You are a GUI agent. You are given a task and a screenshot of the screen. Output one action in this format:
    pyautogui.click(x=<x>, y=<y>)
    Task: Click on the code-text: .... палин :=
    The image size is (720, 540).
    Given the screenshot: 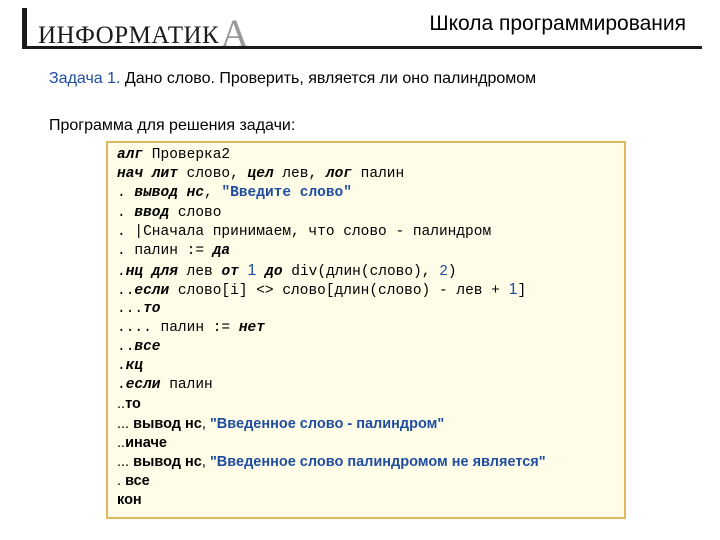 What is the action you would take?
    pyautogui.click(x=178, y=327)
    